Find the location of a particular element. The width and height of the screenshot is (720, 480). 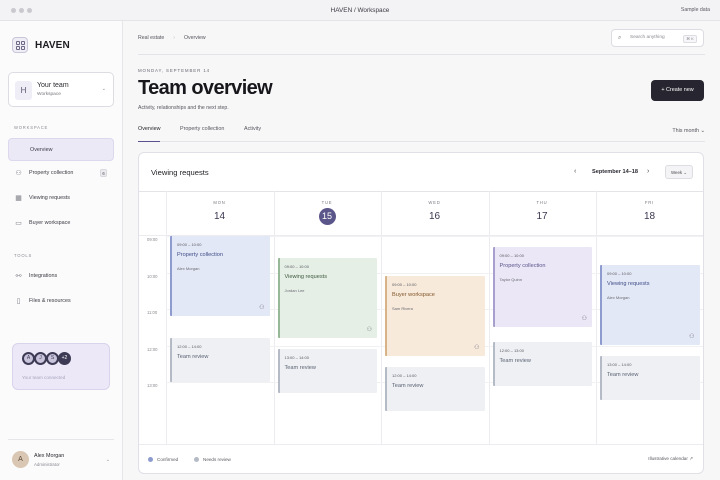

tab-property-collection: Property collection is located at coordinates (202, 134).